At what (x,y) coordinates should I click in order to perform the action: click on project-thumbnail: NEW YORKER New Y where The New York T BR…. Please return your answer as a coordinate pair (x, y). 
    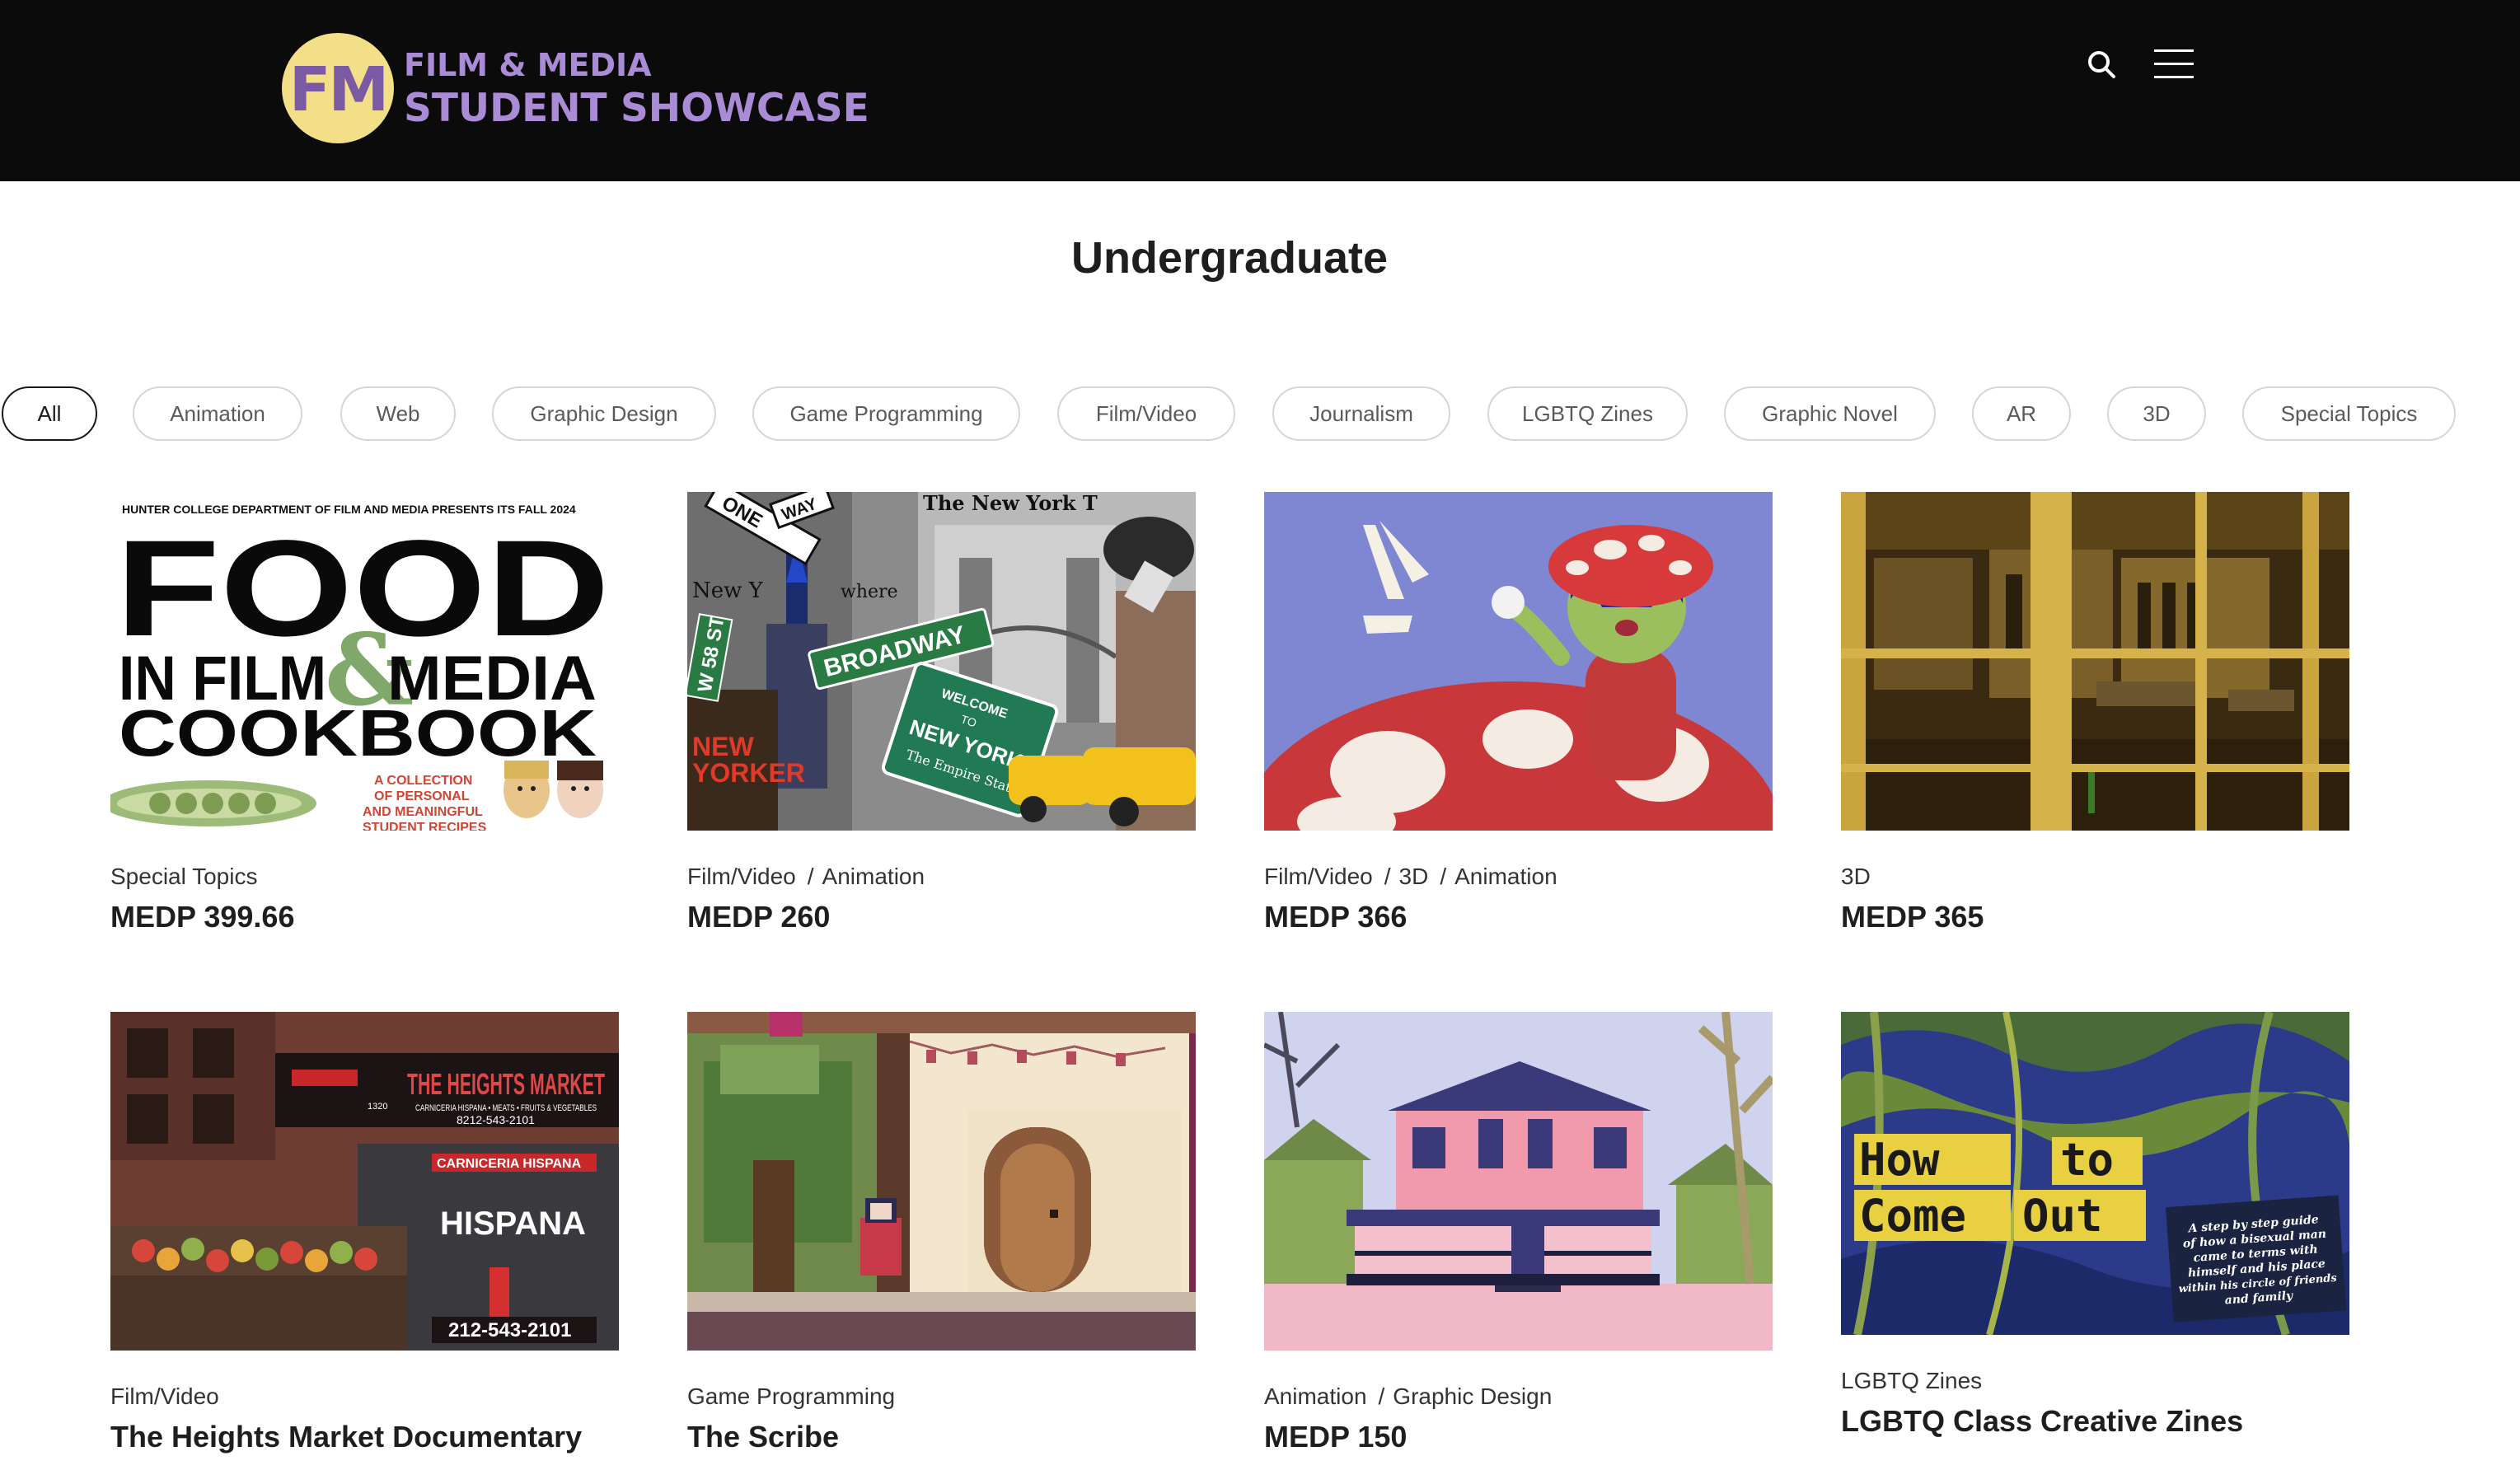
    Looking at the image, I should click on (941, 661).